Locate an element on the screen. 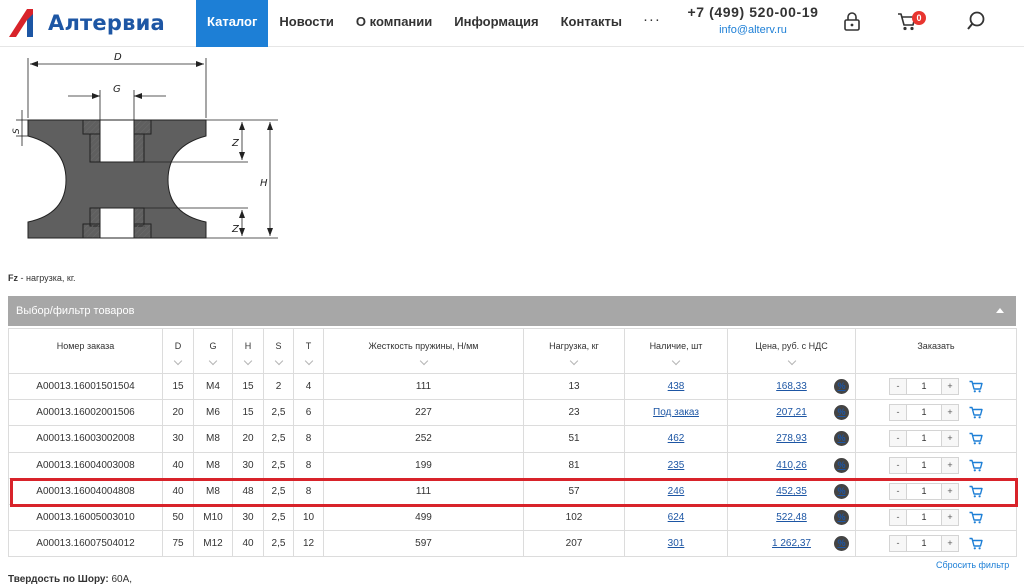 The height and width of the screenshot is (584, 1024). col-header-load: Нагрузка, кг is located at coordinates (574, 351).